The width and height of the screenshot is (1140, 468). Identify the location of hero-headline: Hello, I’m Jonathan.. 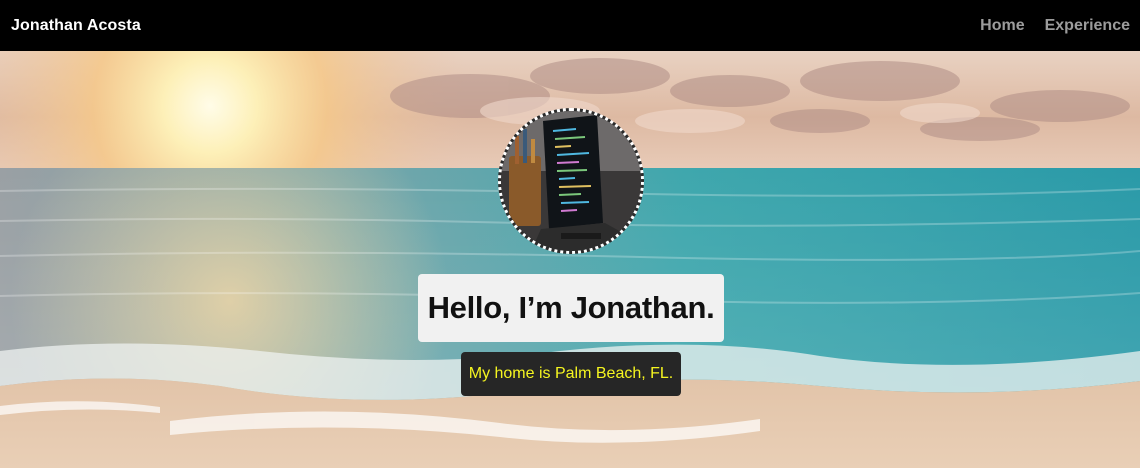
(571, 307).